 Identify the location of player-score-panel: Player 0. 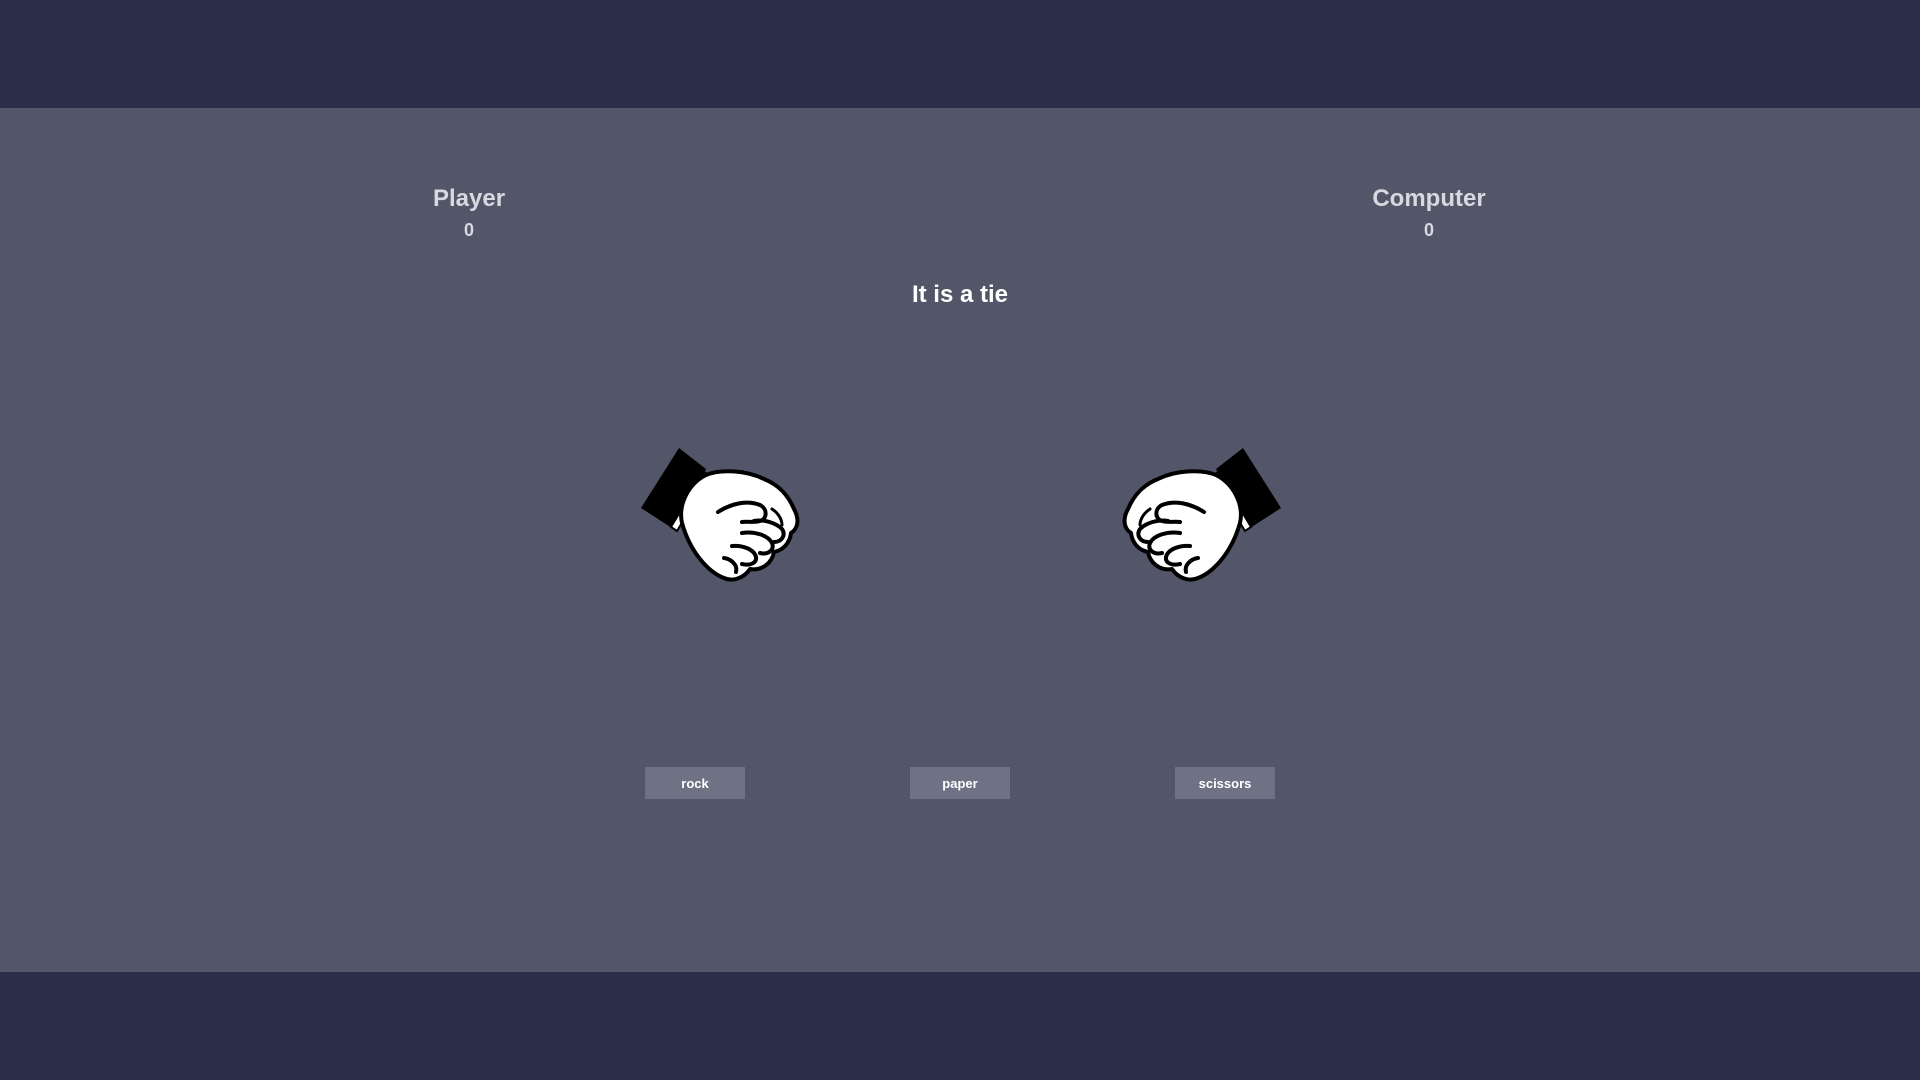
(469, 213).